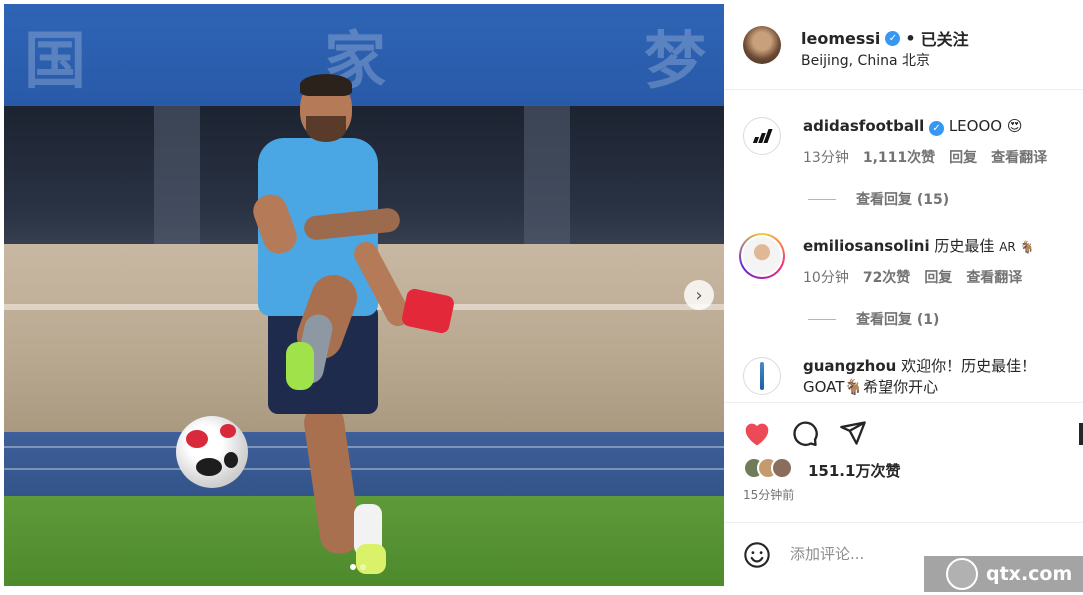 The height and width of the screenshot is (595, 1083). I want to click on comment-text-row: adidasfootball ✓ LEOOO 😍, so click(933, 126).